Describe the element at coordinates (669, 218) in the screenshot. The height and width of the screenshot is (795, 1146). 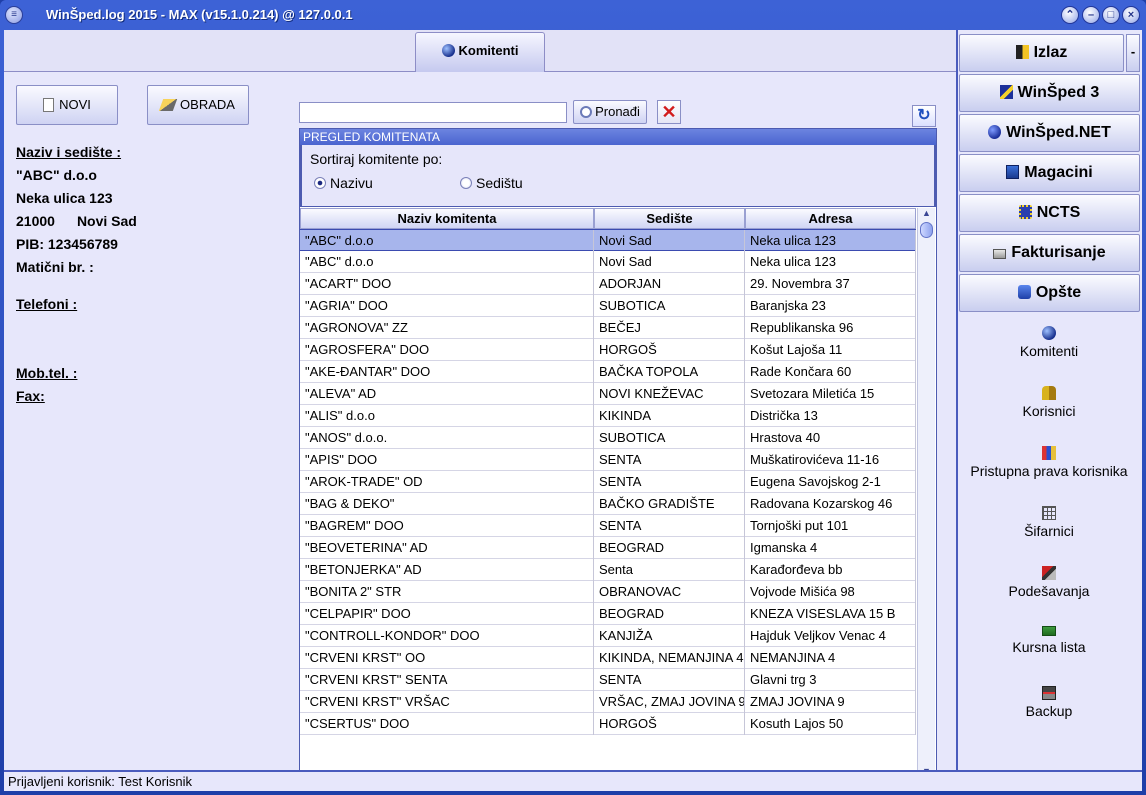
I see `column-header-sediste: Sedište` at that location.